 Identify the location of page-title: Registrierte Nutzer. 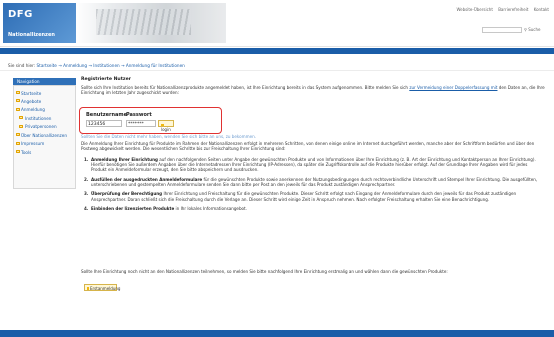
(106, 79).